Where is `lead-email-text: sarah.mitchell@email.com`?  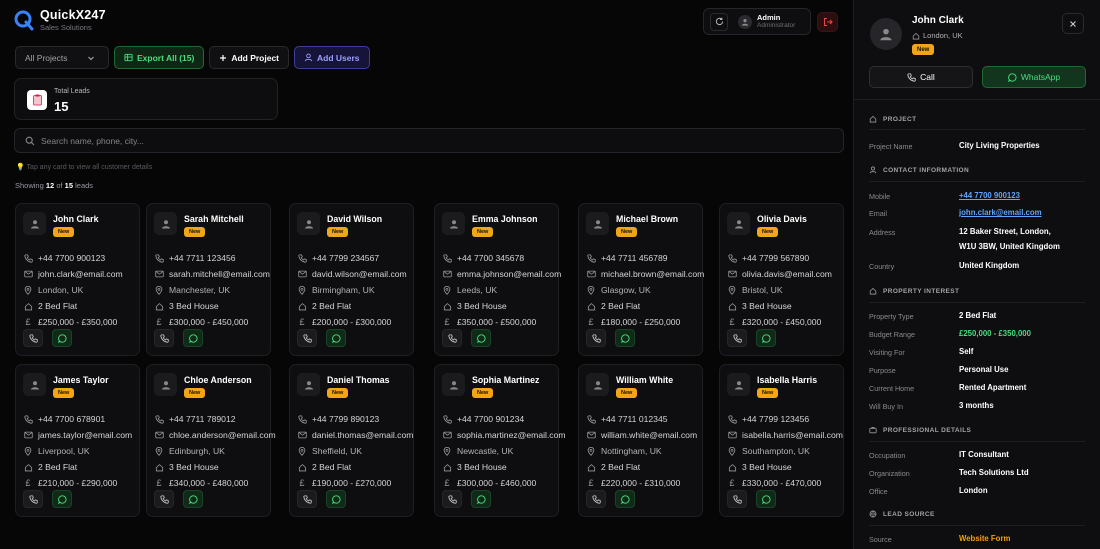 lead-email-text: sarah.mitchell@email.com is located at coordinates (219, 274).